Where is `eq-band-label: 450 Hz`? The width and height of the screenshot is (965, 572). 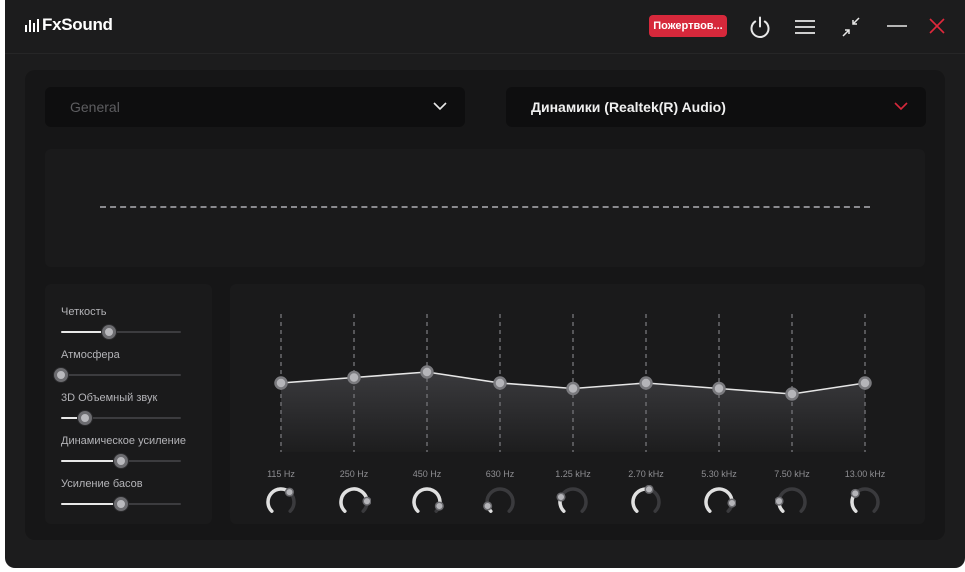
eq-band-label: 450 Hz is located at coordinates (427, 474).